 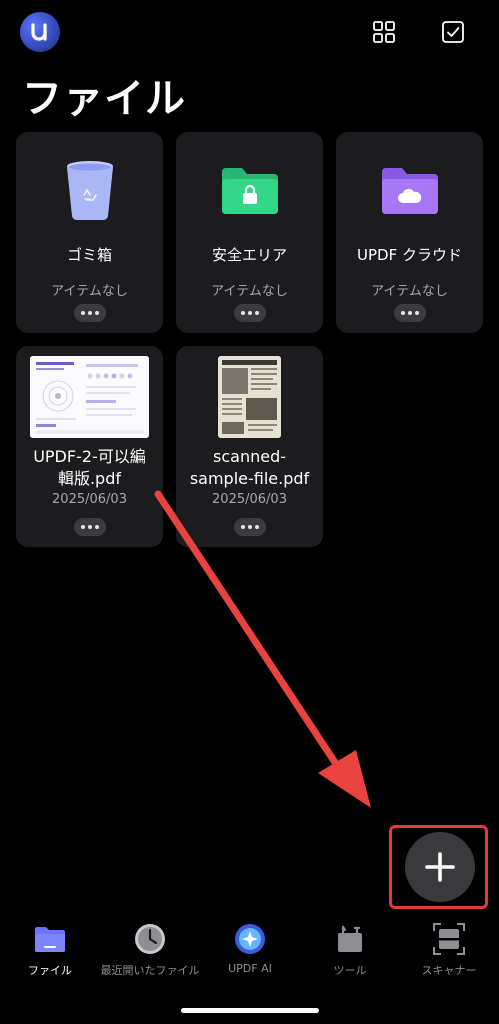 I want to click on tab-recent: 最近開いたファイル, so click(x=150, y=950).